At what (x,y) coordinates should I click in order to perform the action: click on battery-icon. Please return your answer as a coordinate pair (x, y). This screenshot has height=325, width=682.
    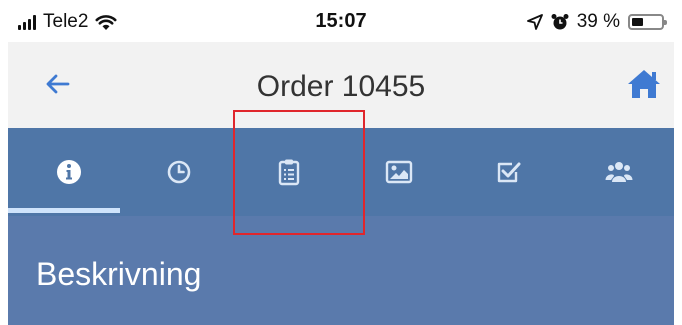
    Looking at the image, I should click on (647, 22).